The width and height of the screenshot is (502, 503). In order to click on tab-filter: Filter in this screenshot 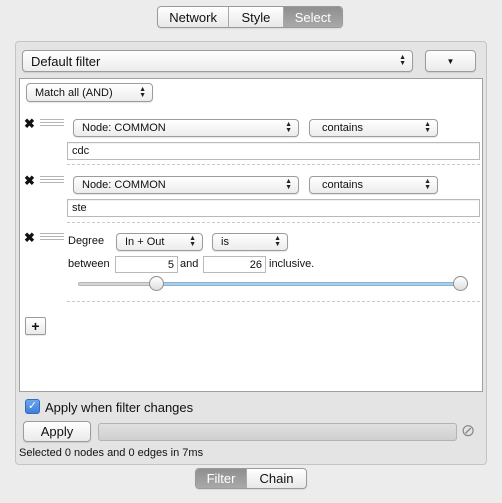, I will do `click(222, 478)`.